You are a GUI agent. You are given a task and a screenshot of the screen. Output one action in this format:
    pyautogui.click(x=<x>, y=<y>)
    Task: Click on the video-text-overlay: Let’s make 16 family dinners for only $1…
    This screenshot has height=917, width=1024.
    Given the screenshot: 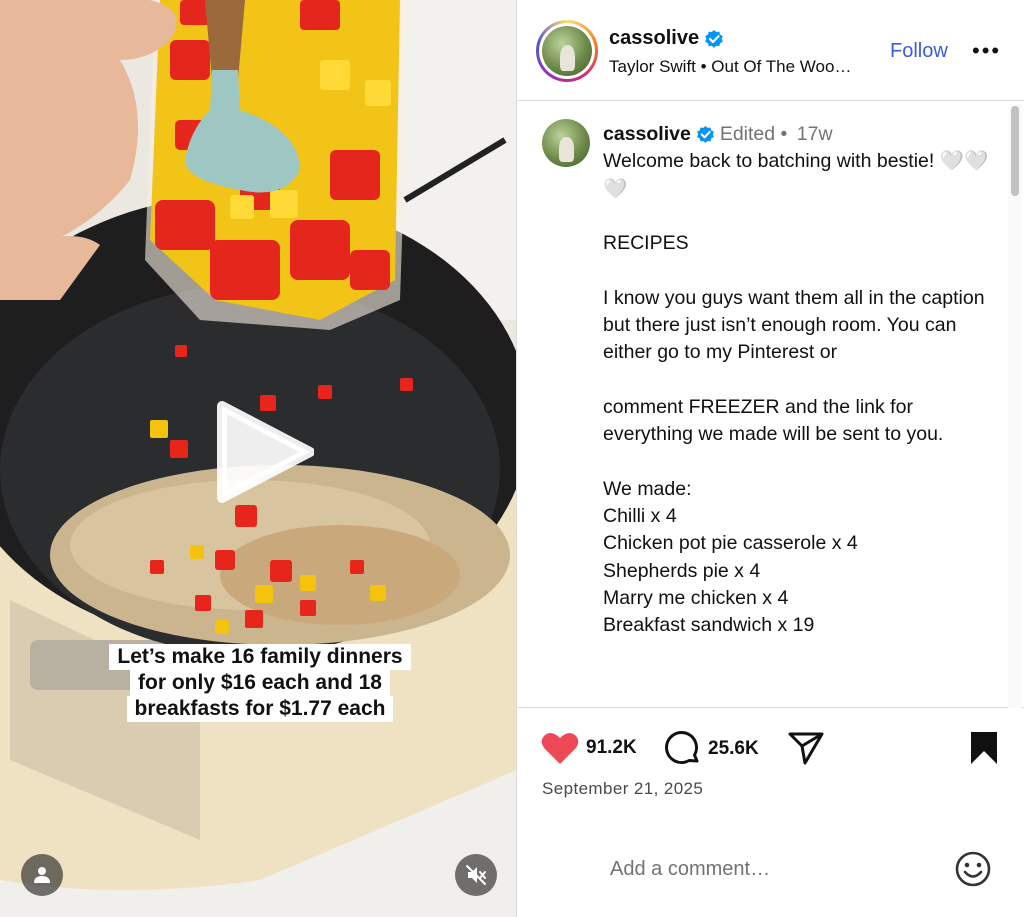 What is the action you would take?
    pyautogui.click(x=260, y=683)
    